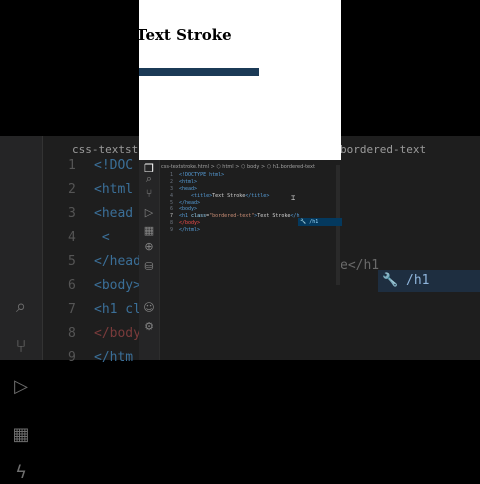 Image resolution: width=480 pixels, height=484 pixels. Describe the element at coordinates (101, 357) in the screenshot. I see `bg-line: 9 </htm` at that location.